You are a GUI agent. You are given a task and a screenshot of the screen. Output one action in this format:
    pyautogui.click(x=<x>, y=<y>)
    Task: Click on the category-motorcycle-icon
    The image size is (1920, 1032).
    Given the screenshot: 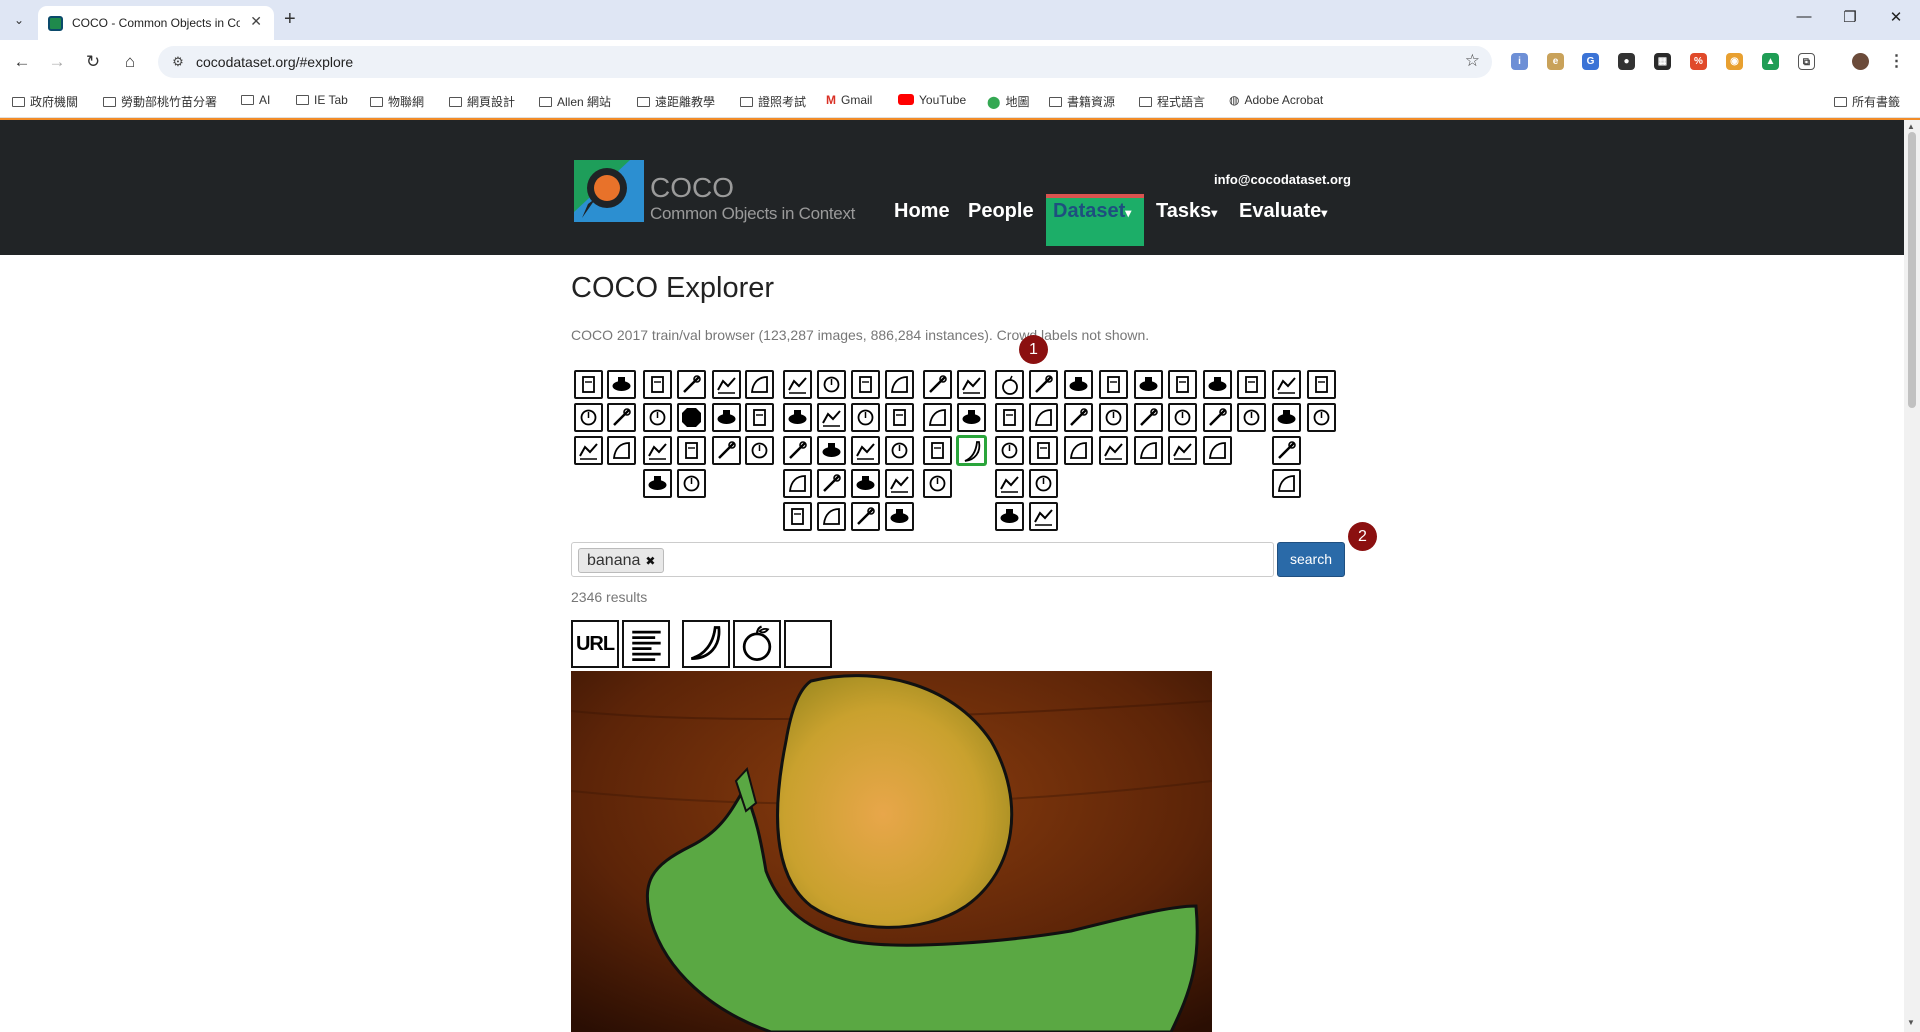 What is the action you would take?
    pyautogui.click(x=621, y=384)
    